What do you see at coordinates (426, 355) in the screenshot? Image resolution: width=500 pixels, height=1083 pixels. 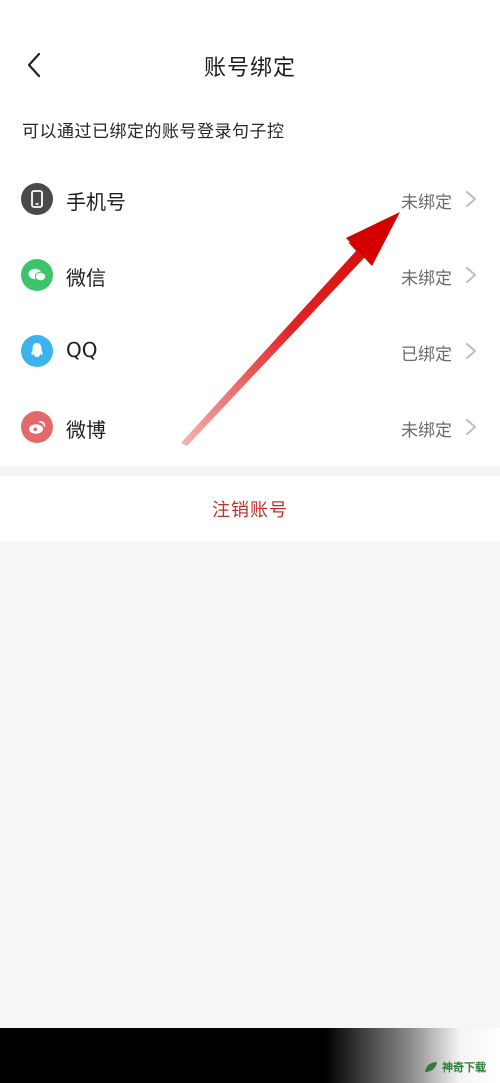 I see `binding-status: 已绑定` at bounding box center [426, 355].